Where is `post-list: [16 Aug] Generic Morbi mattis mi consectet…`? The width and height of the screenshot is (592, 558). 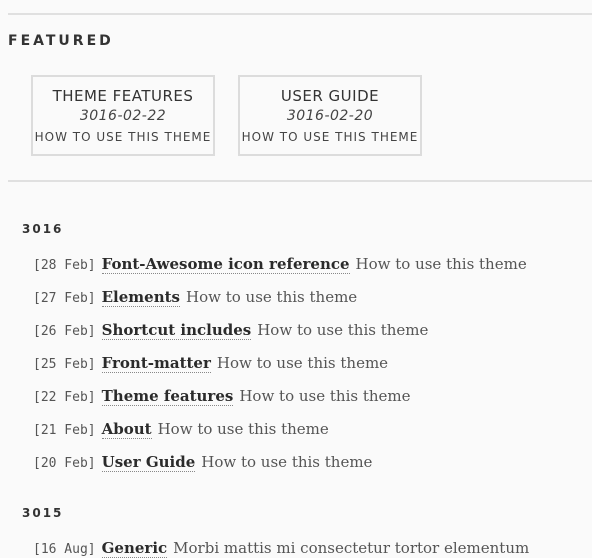
post-list: [16 Aug] Generic Morbi mattis mi consectet… is located at coordinates (312, 547).